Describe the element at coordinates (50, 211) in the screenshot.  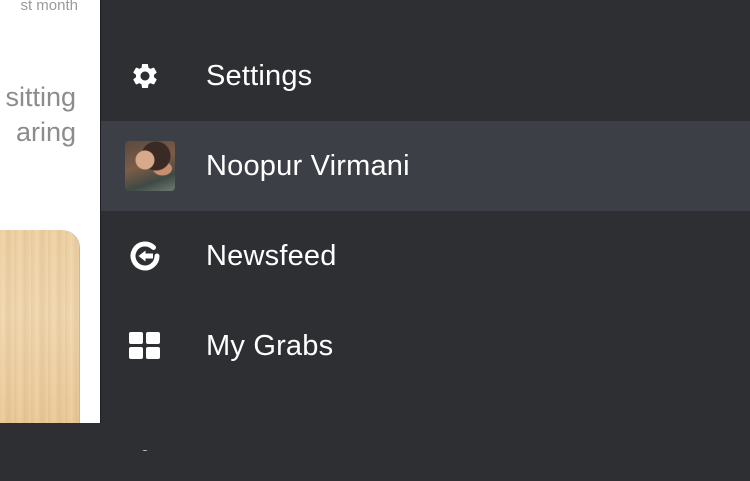
I see `content-panel-peek: st month sitting aring` at that location.